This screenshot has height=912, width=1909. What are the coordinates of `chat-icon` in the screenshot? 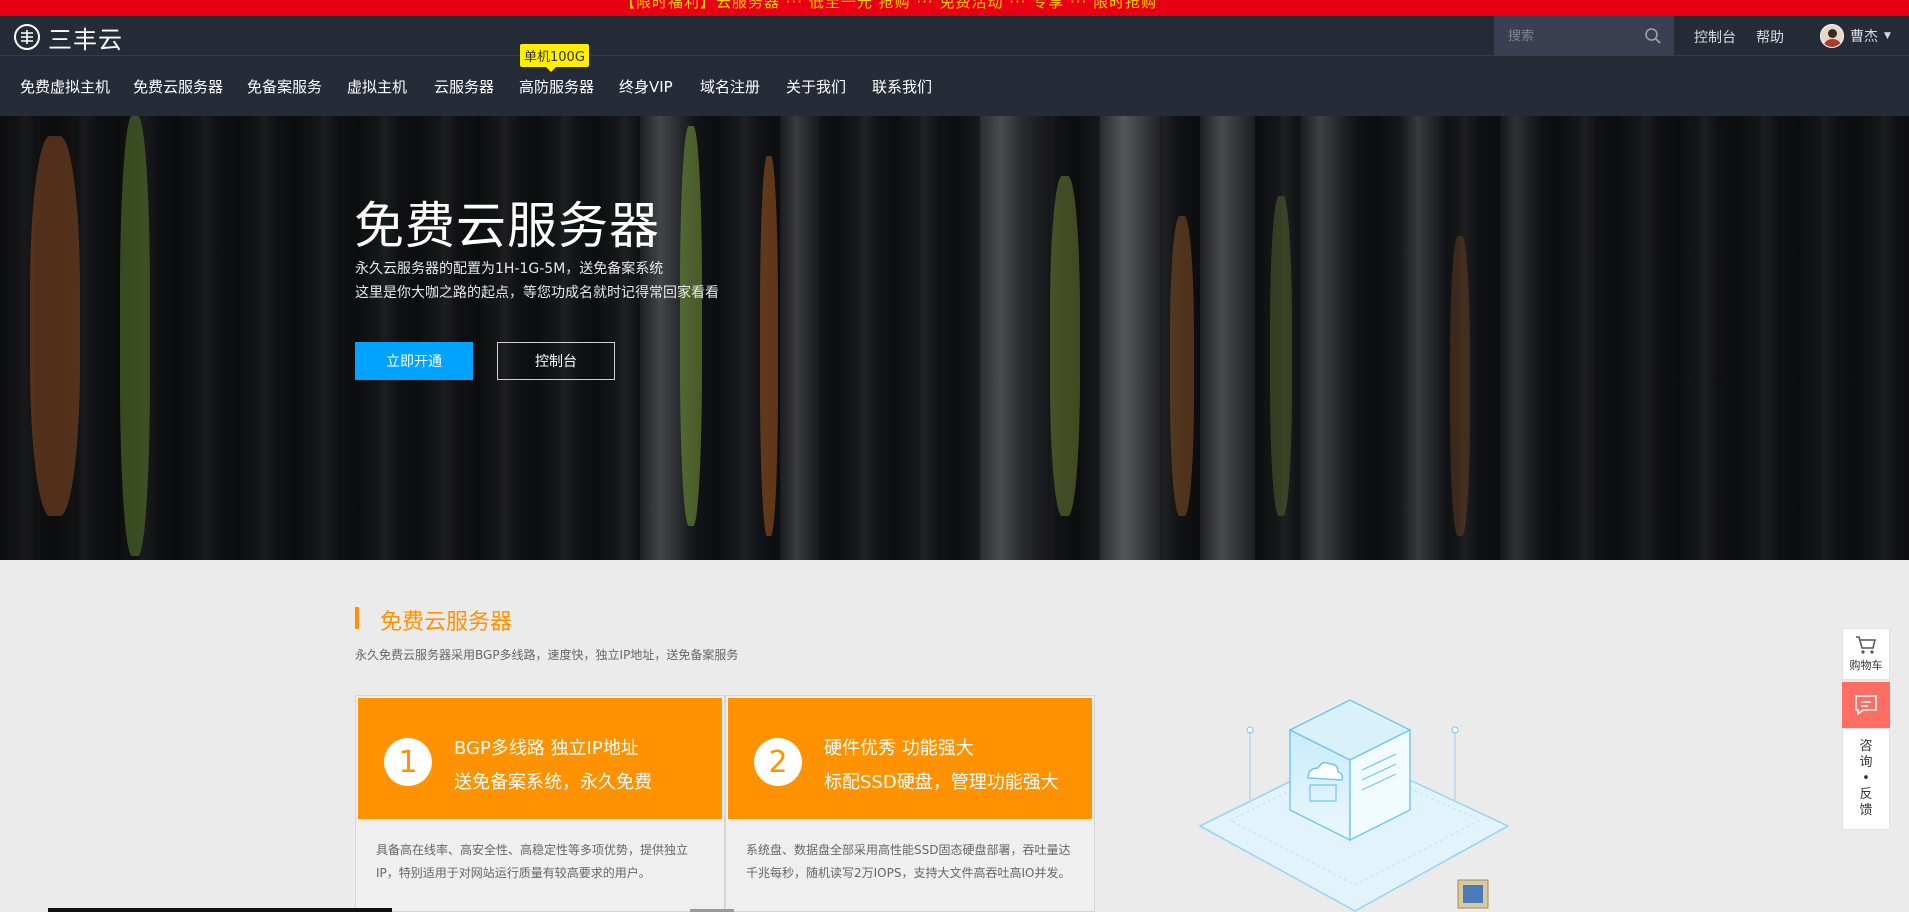 It's located at (1866, 705).